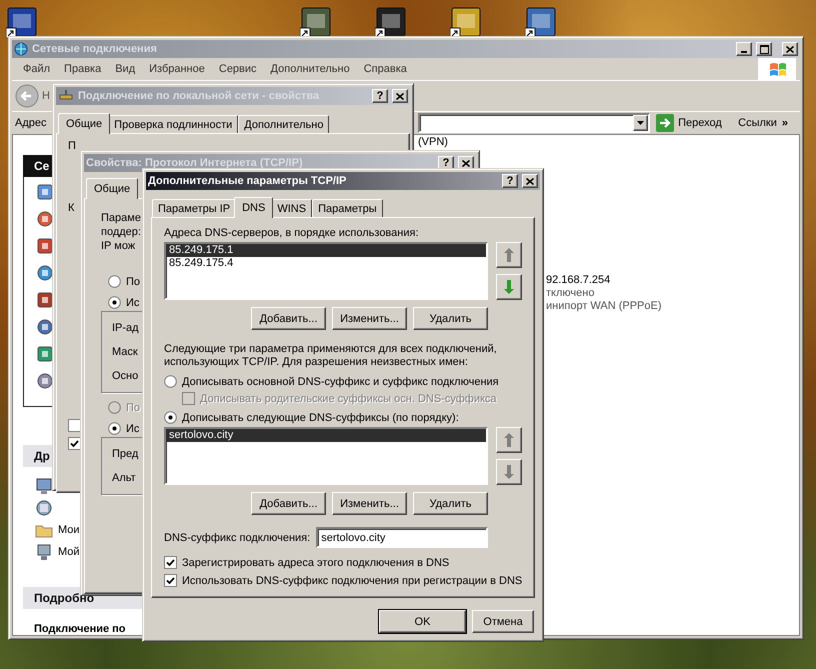 The height and width of the screenshot is (669, 816). I want to click on maximize-icon, so click(764, 49).